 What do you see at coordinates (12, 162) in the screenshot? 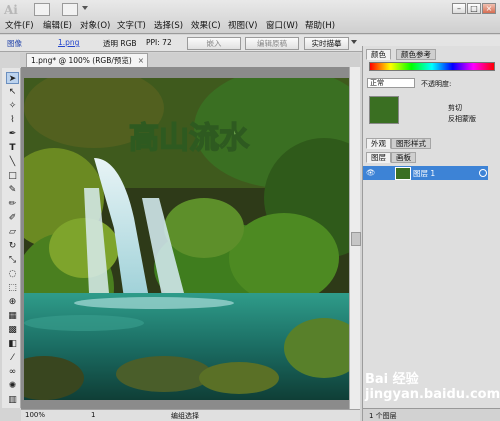
I see `line-tool-icon: ╲` at bounding box center [12, 162].